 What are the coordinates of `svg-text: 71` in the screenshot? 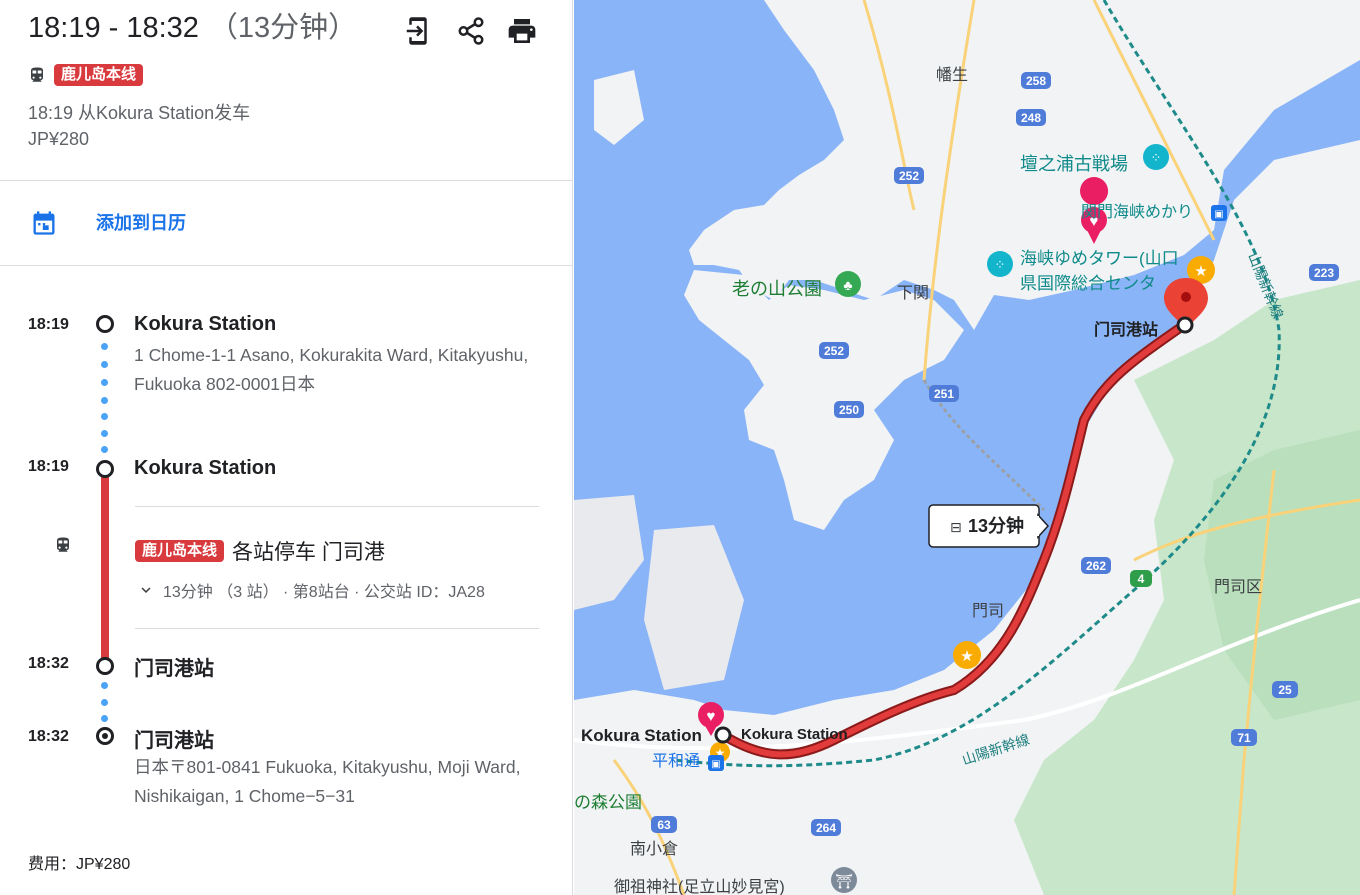 It's located at (1244, 738).